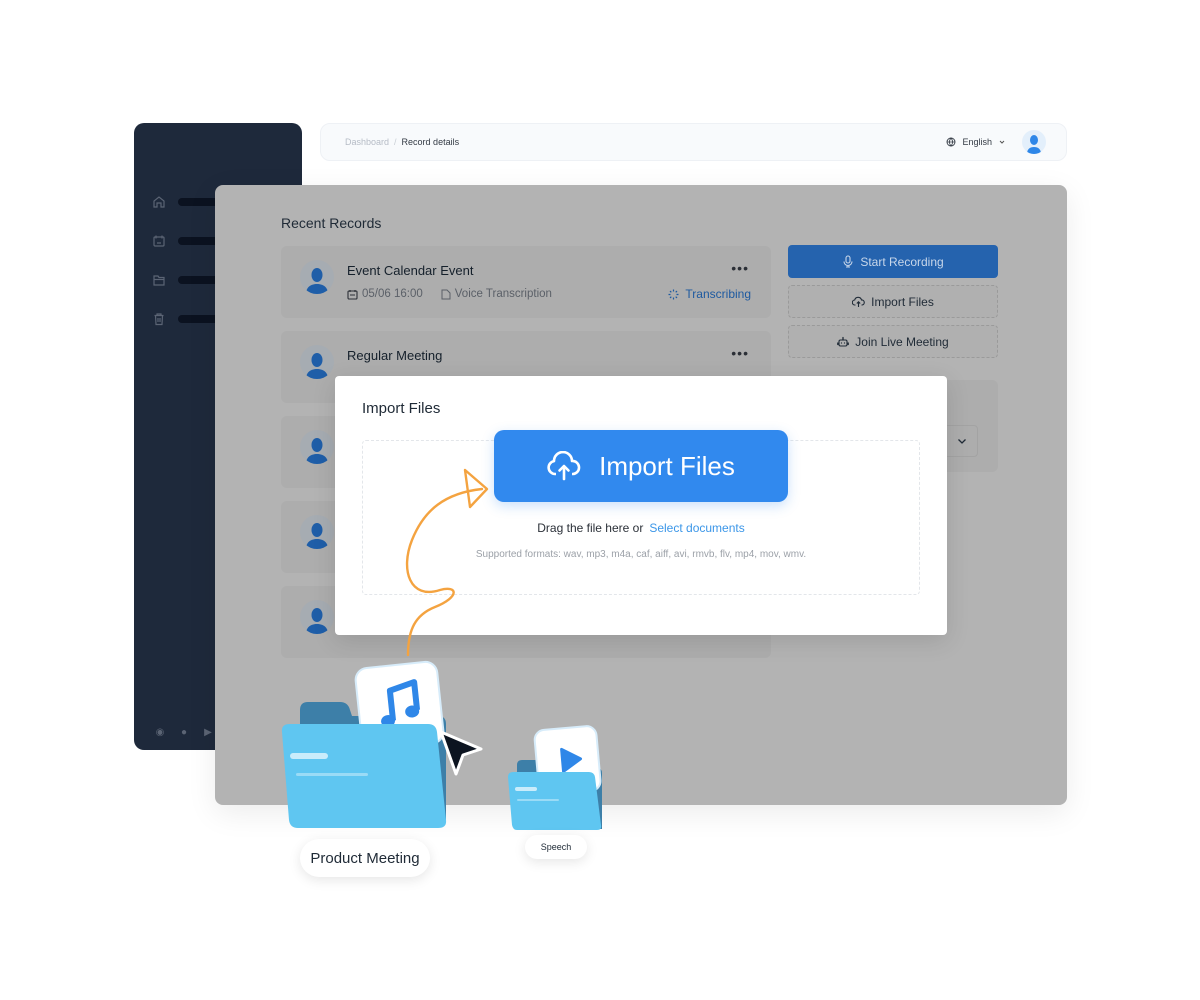  I want to click on record-title: Event Calendar Event, so click(410, 270).